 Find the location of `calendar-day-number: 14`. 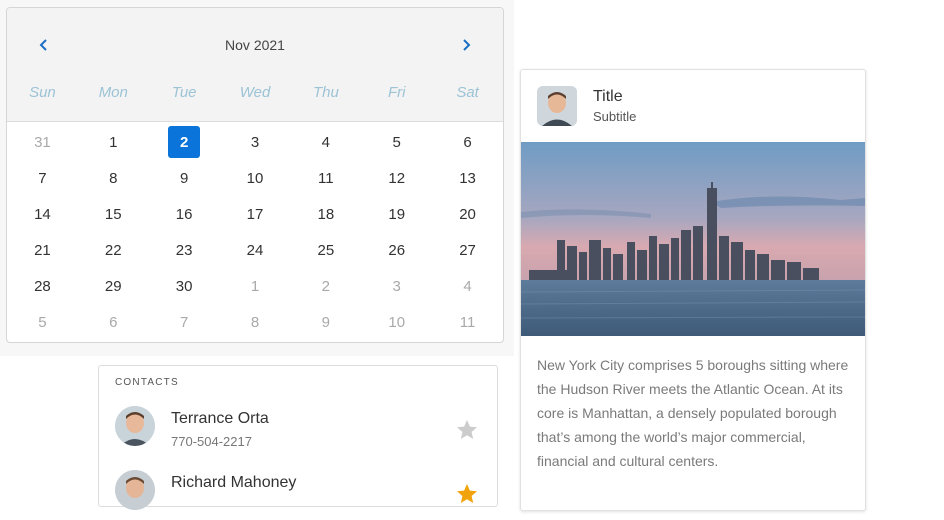

calendar-day-number: 14 is located at coordinates (42, 214).